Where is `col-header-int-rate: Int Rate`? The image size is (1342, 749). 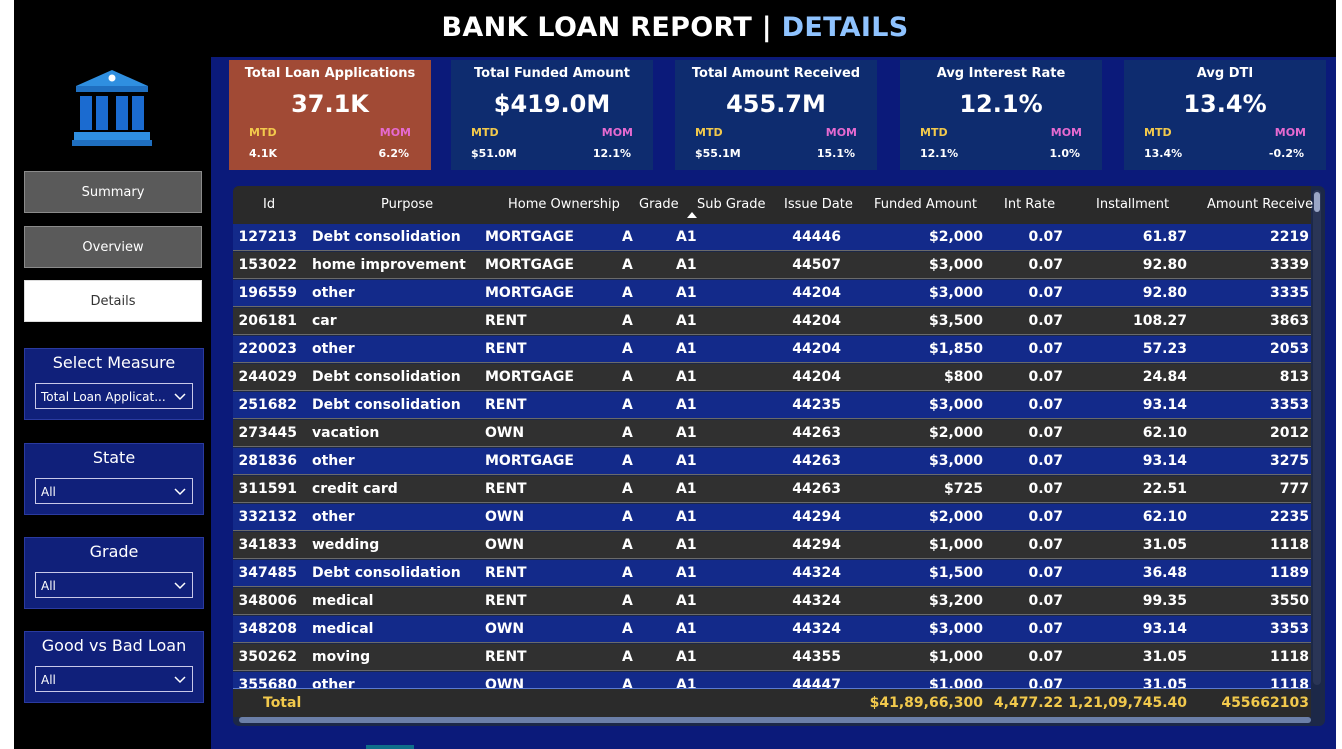 col-header-int-rate: Int Rate is located at coordinates (1029, 204).